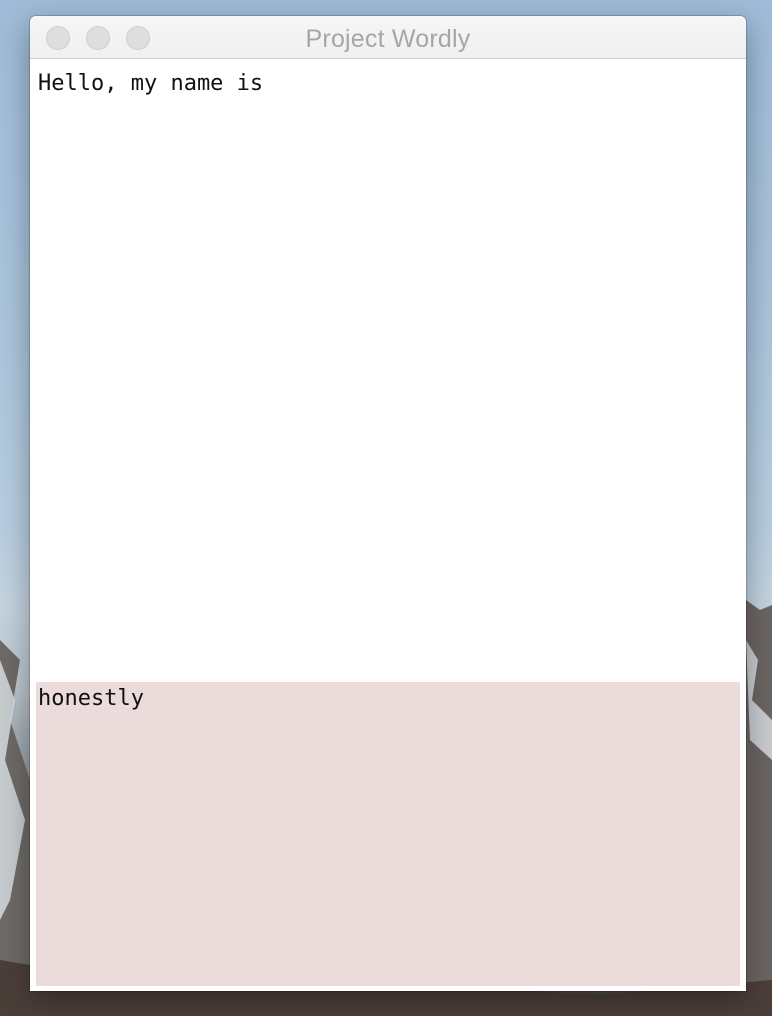  I want to click on window-title: Project Wordly, so click(388, 39).